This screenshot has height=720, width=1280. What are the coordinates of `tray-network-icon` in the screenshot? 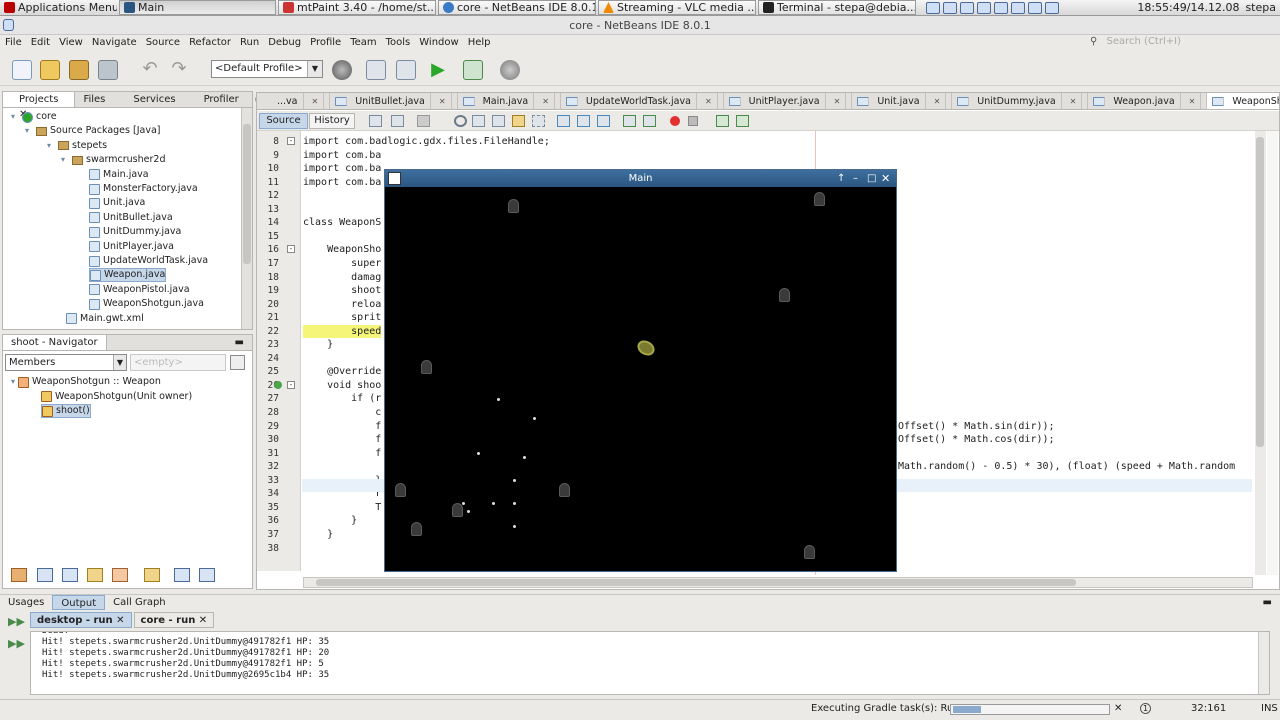 It's located at (950, 7).